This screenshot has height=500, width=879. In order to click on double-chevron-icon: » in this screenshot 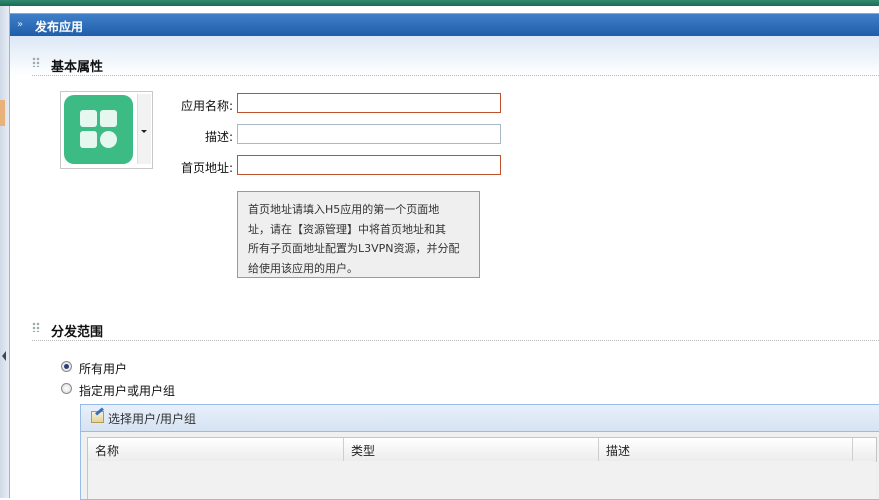, I will do `click(20, 24)`.